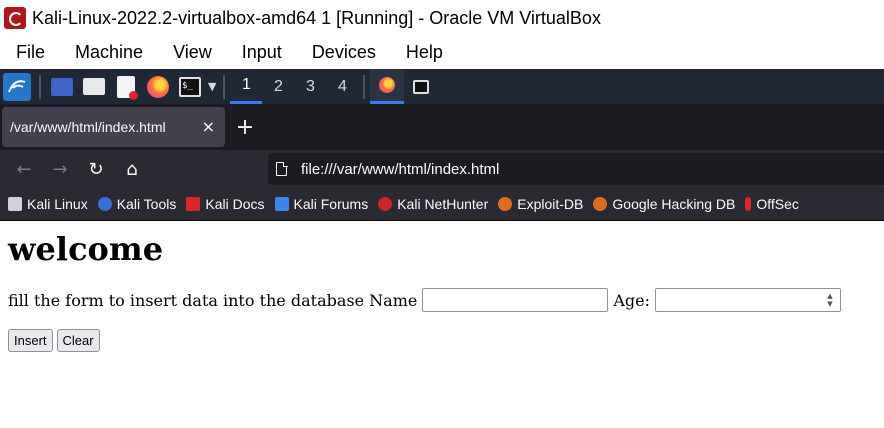 The image size is (884, 428). Describe the element at coordinates (748, 204) in the screenshot. I see `offsec-icon` at that location.